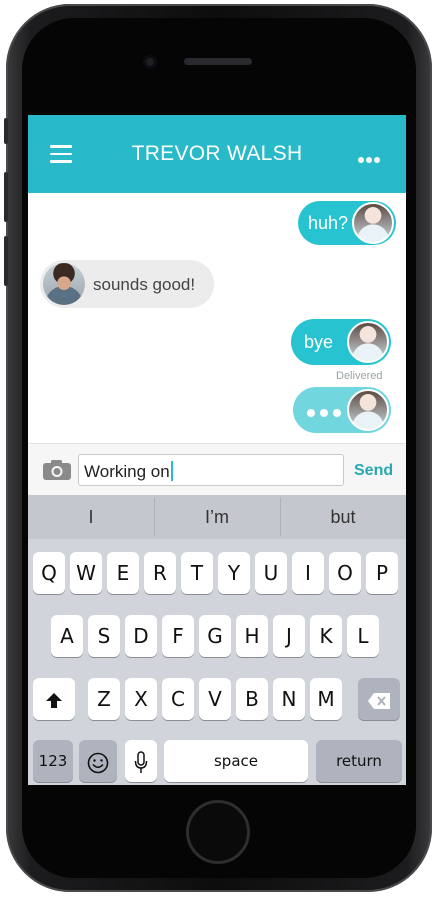 This screenshot has height=897, width=438. I want to click on key-f: F, so click(178, 636).